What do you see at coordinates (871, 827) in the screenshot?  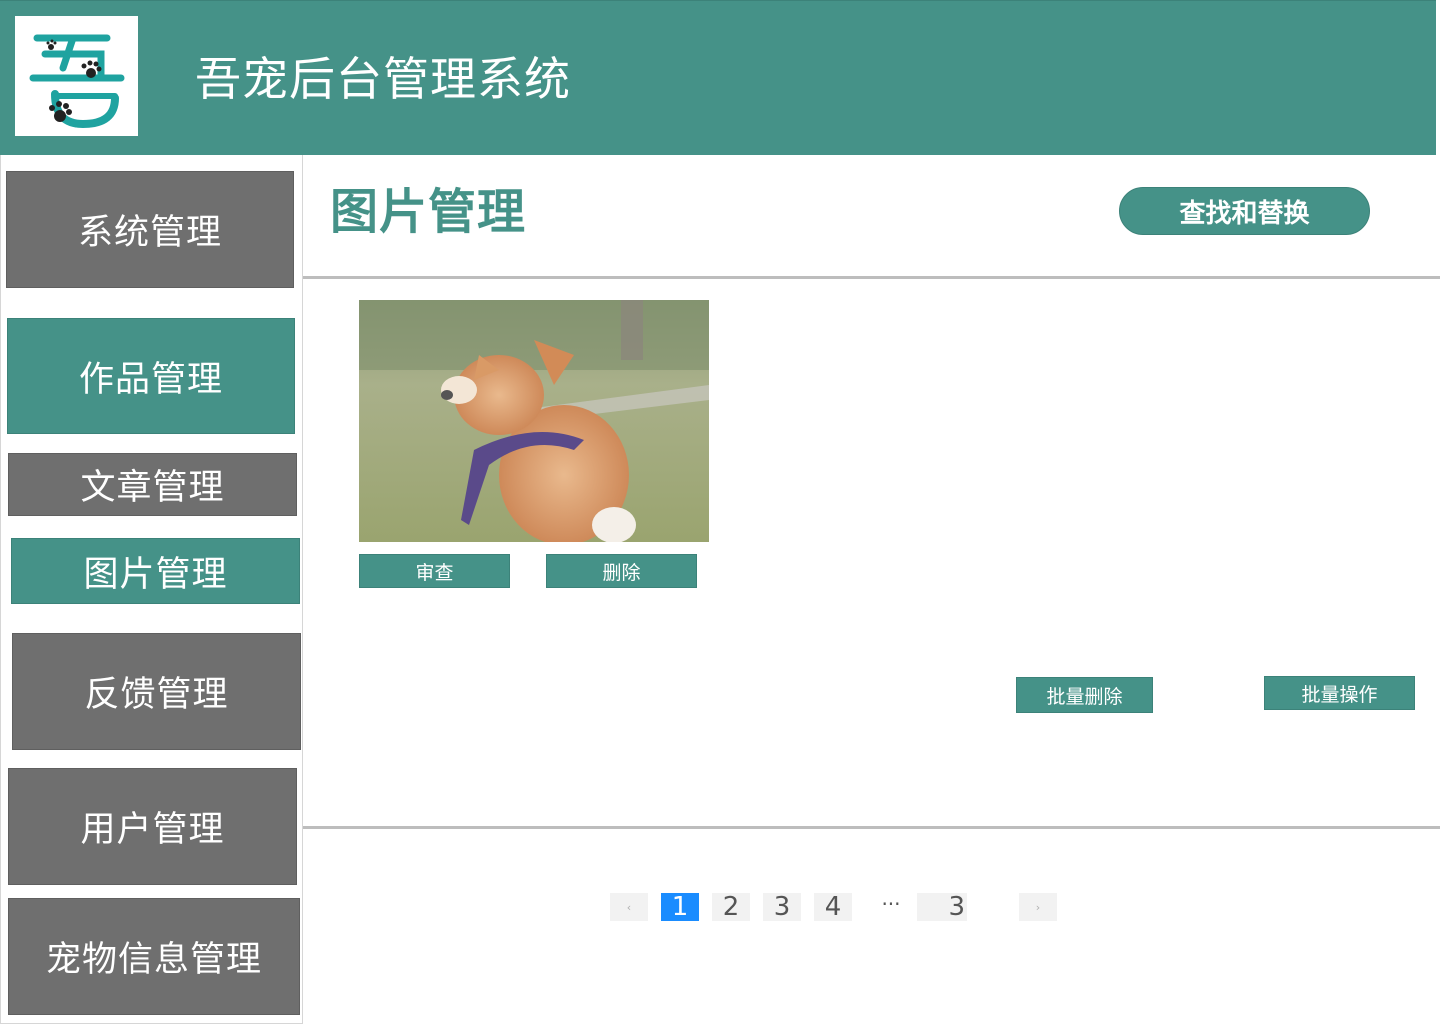 I see `bottom-divider` at bounding box center [871, 827].